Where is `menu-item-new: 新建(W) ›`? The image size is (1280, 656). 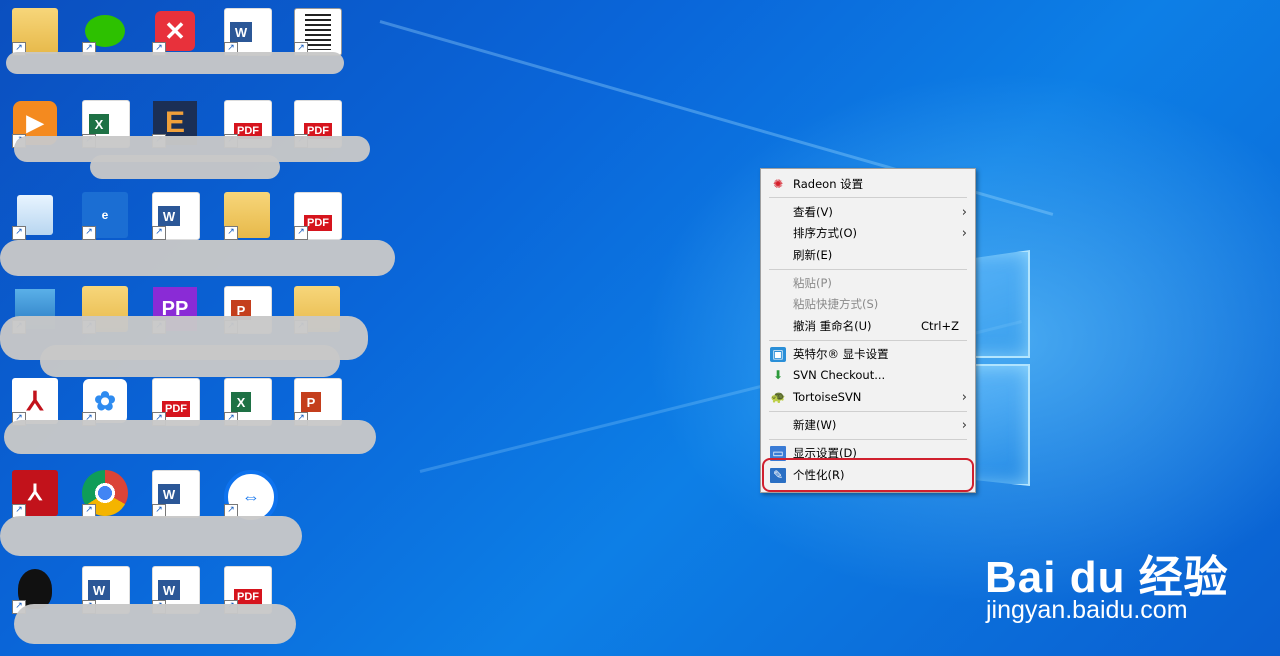 menu-item-new: 新建(W) › is located at coordinates (868, 425).